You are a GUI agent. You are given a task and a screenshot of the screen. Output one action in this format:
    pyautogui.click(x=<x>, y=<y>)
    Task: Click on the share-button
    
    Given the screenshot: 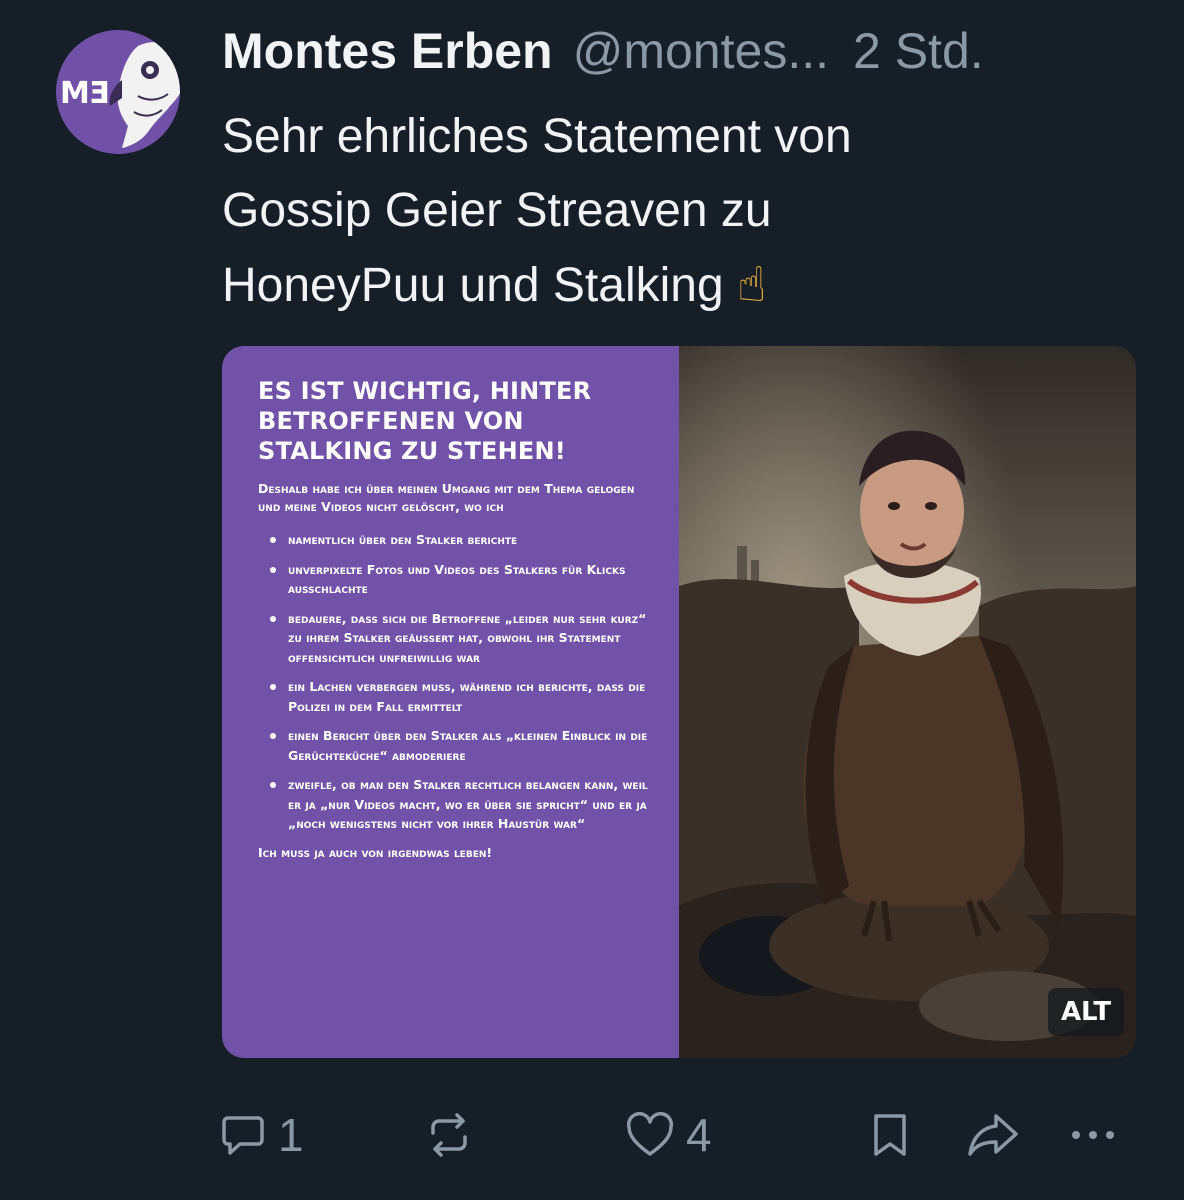 What is the action you would take?
    pyautogui.click(x=993, y=1135)
    